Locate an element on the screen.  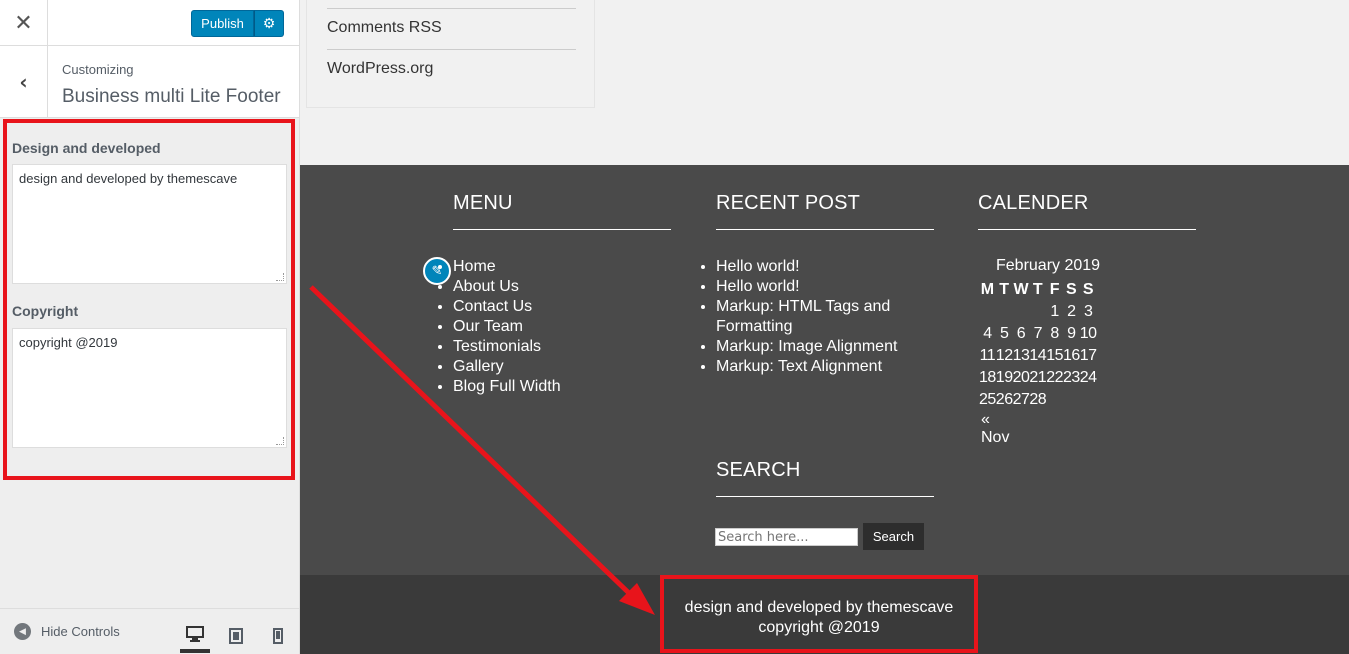
calendar-day: 20 is located at coordinates (1021, 377).